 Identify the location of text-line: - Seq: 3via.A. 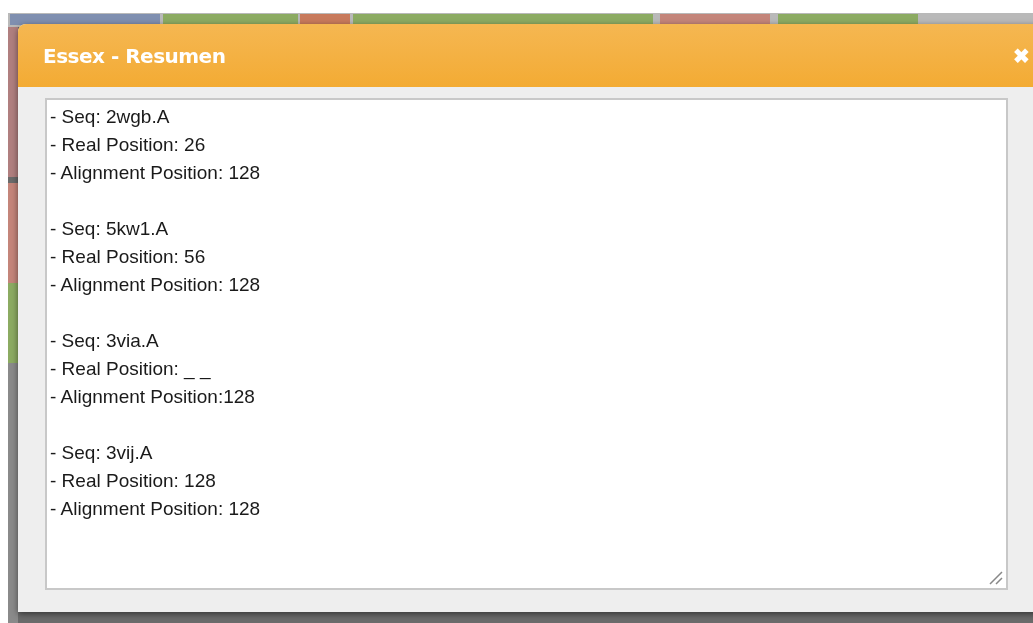
(104, 341).